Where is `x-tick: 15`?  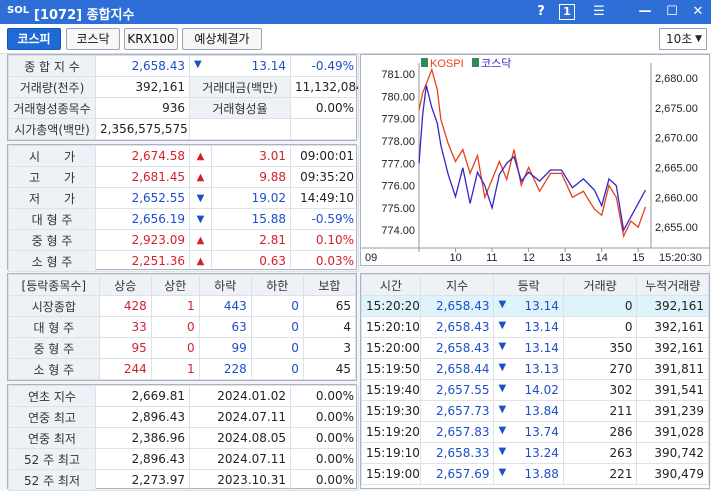
x-tick: 15 is located at coordinates (638, 258).